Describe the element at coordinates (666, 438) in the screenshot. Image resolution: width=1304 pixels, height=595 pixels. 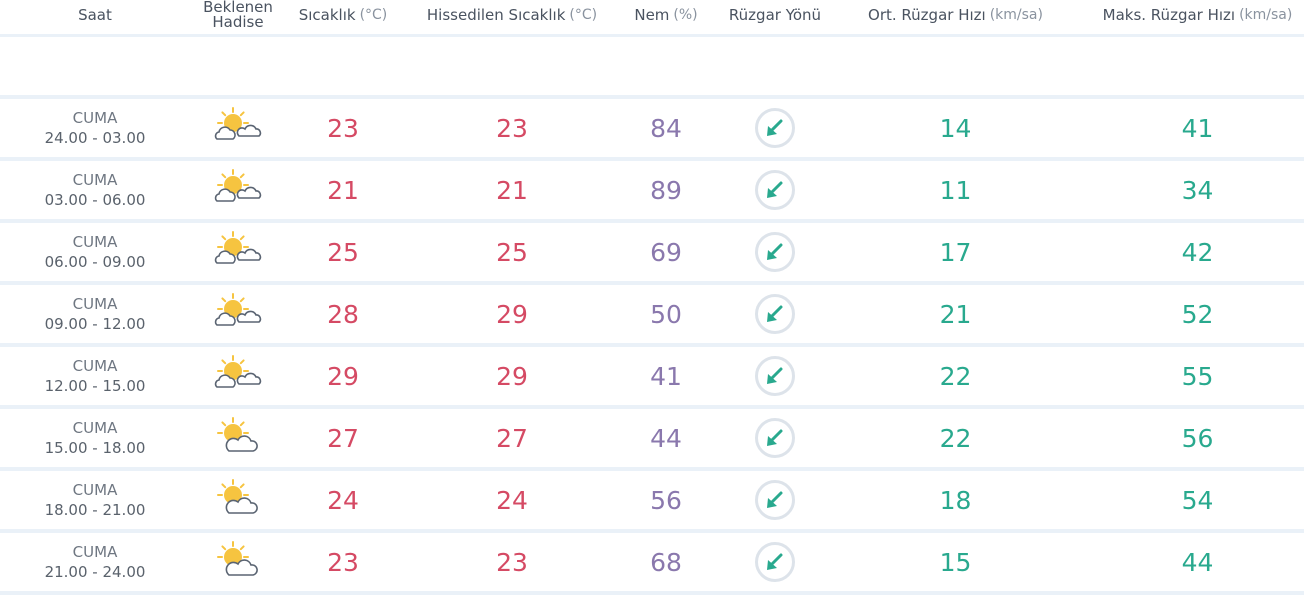
I see `humidity-value: 44` at that location.